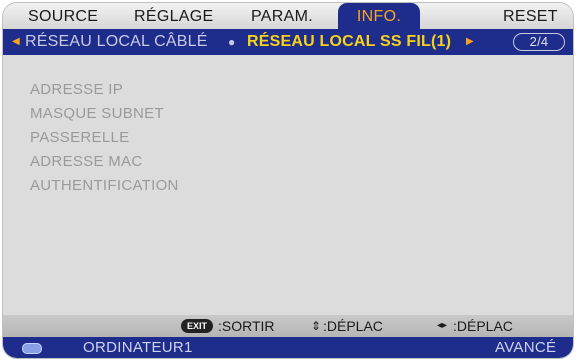  What do you see at coordinates (483, 326) in the screenshot?
I see `move-horizontal-label: :DÉPLAC` at bounding box center [483, 326].